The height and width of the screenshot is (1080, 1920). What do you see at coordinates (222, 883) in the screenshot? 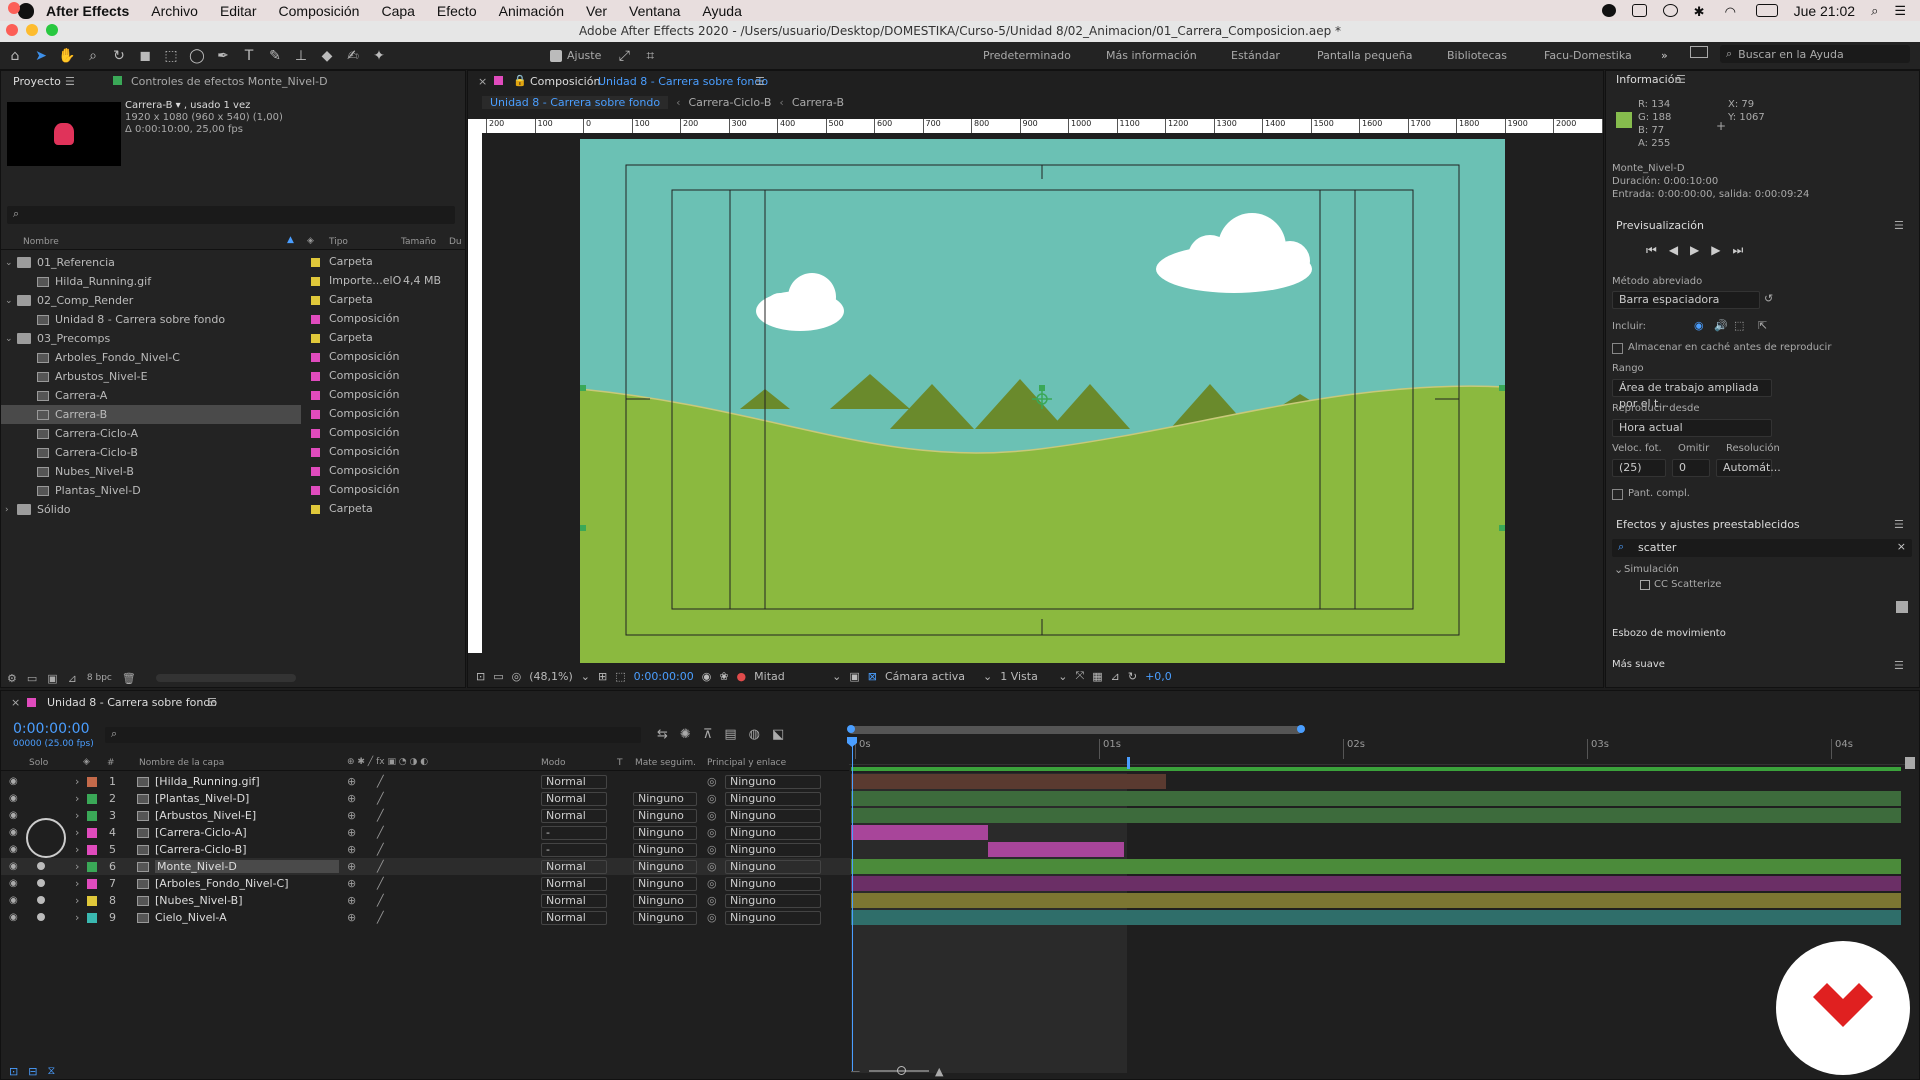
I see `layer-name: [Arboles_Fondo_Nivel-C]` at bounding box center [222, 883].